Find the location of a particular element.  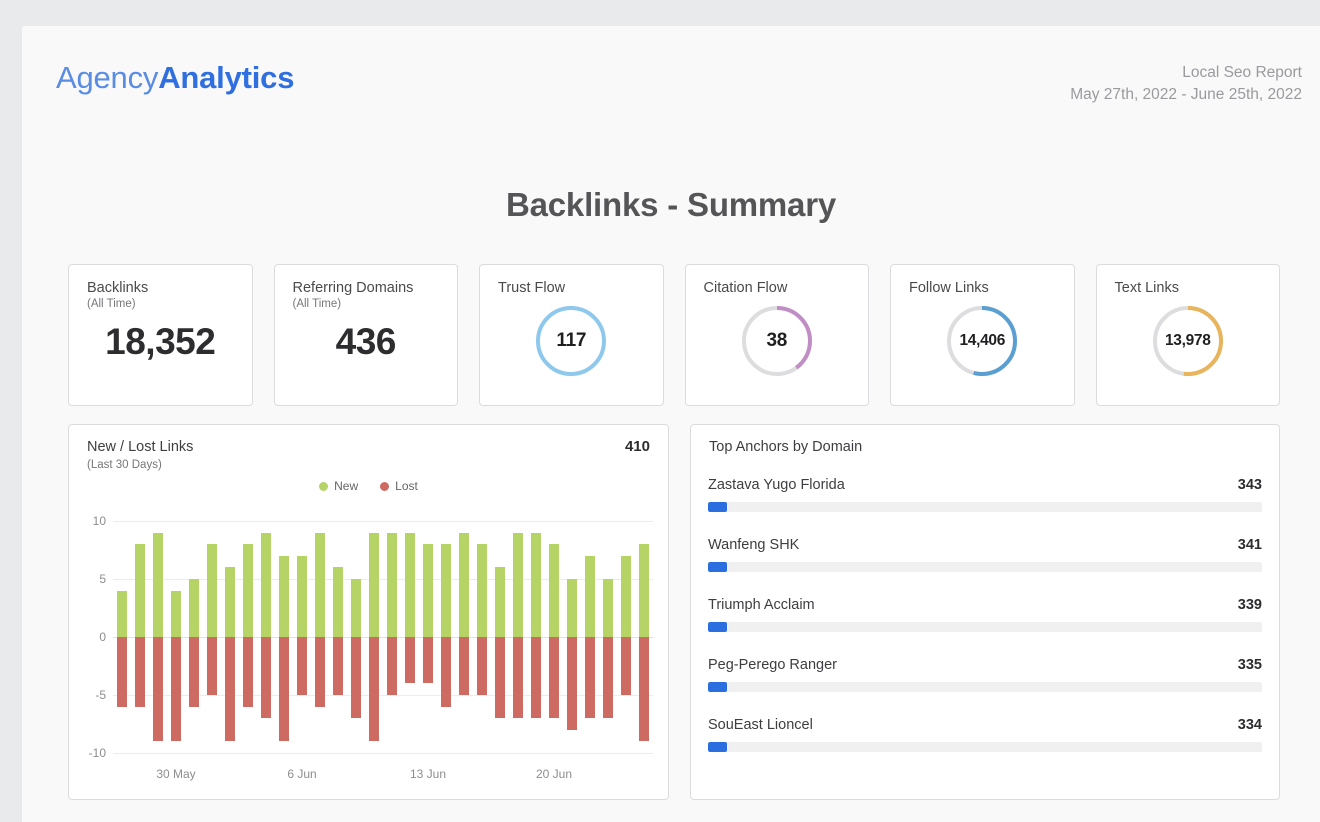

kpi-value: 13,978 is located at coordinates (1187, 340).